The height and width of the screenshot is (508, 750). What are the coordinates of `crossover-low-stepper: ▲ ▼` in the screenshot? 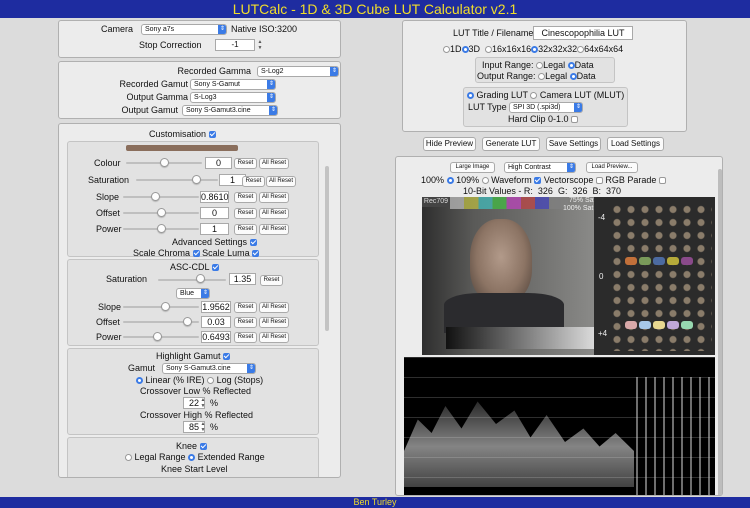 It's located at (203, 403).